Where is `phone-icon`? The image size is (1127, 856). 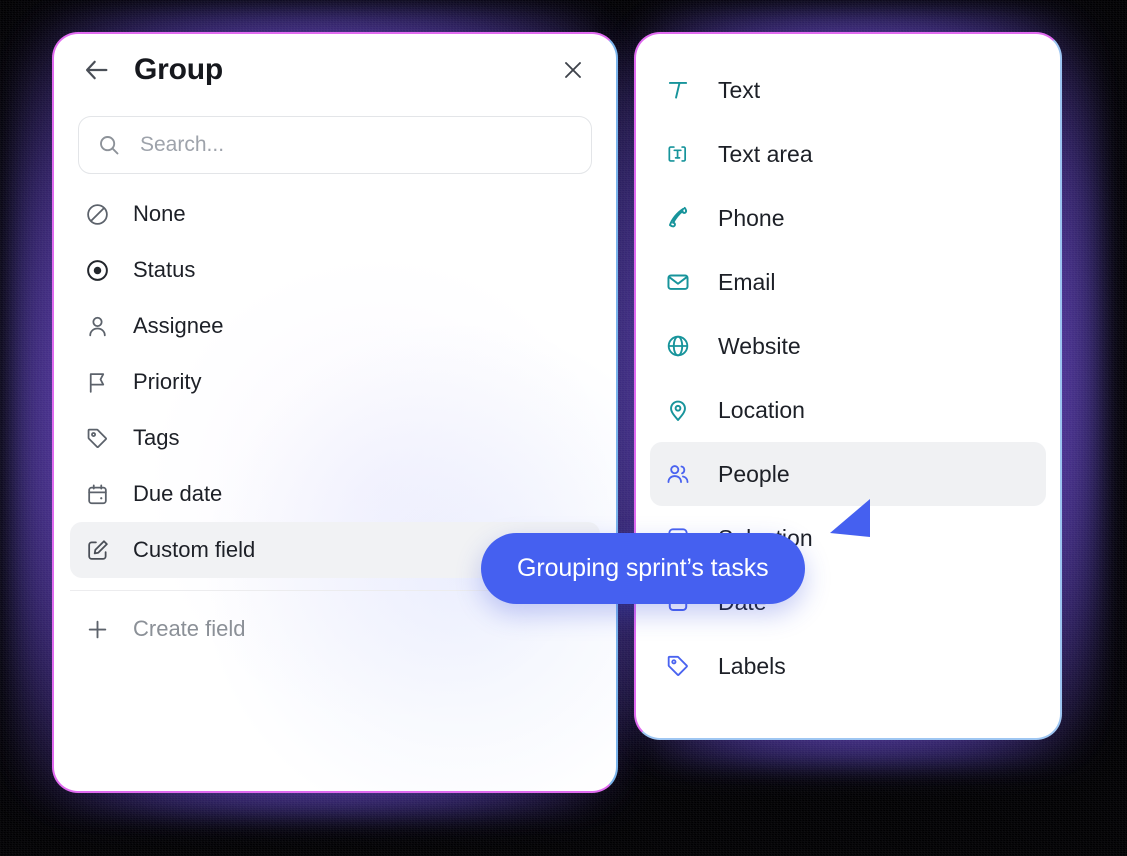 phone-icon is located at coordinates (678, 218).